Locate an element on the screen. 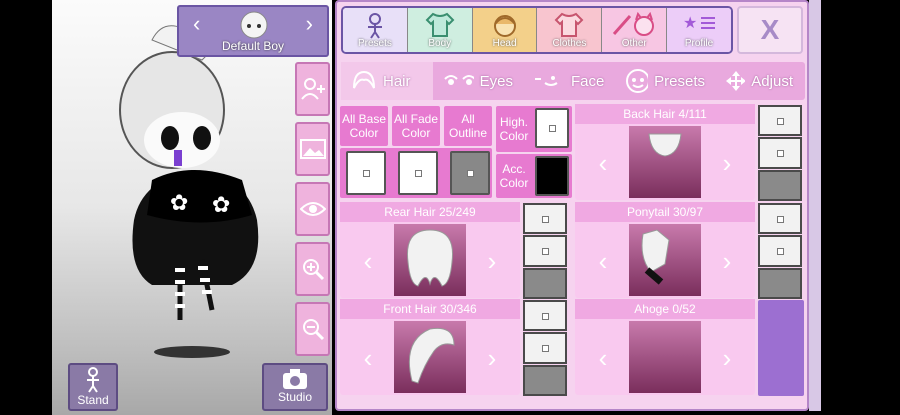 This screenshot has width=900, height=415. tab-label: Presets is located at coordinates (374, 43).